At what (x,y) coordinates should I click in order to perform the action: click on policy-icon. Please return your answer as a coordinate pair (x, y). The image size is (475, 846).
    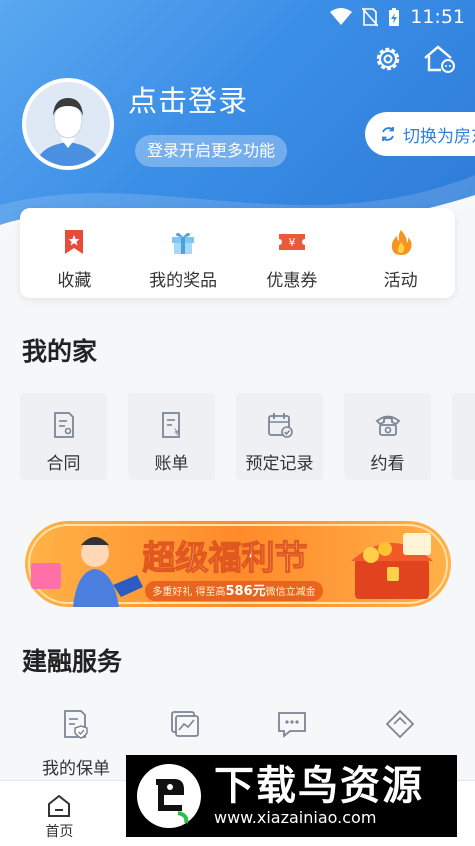
    Looking at the image, I should click on (76, 724).